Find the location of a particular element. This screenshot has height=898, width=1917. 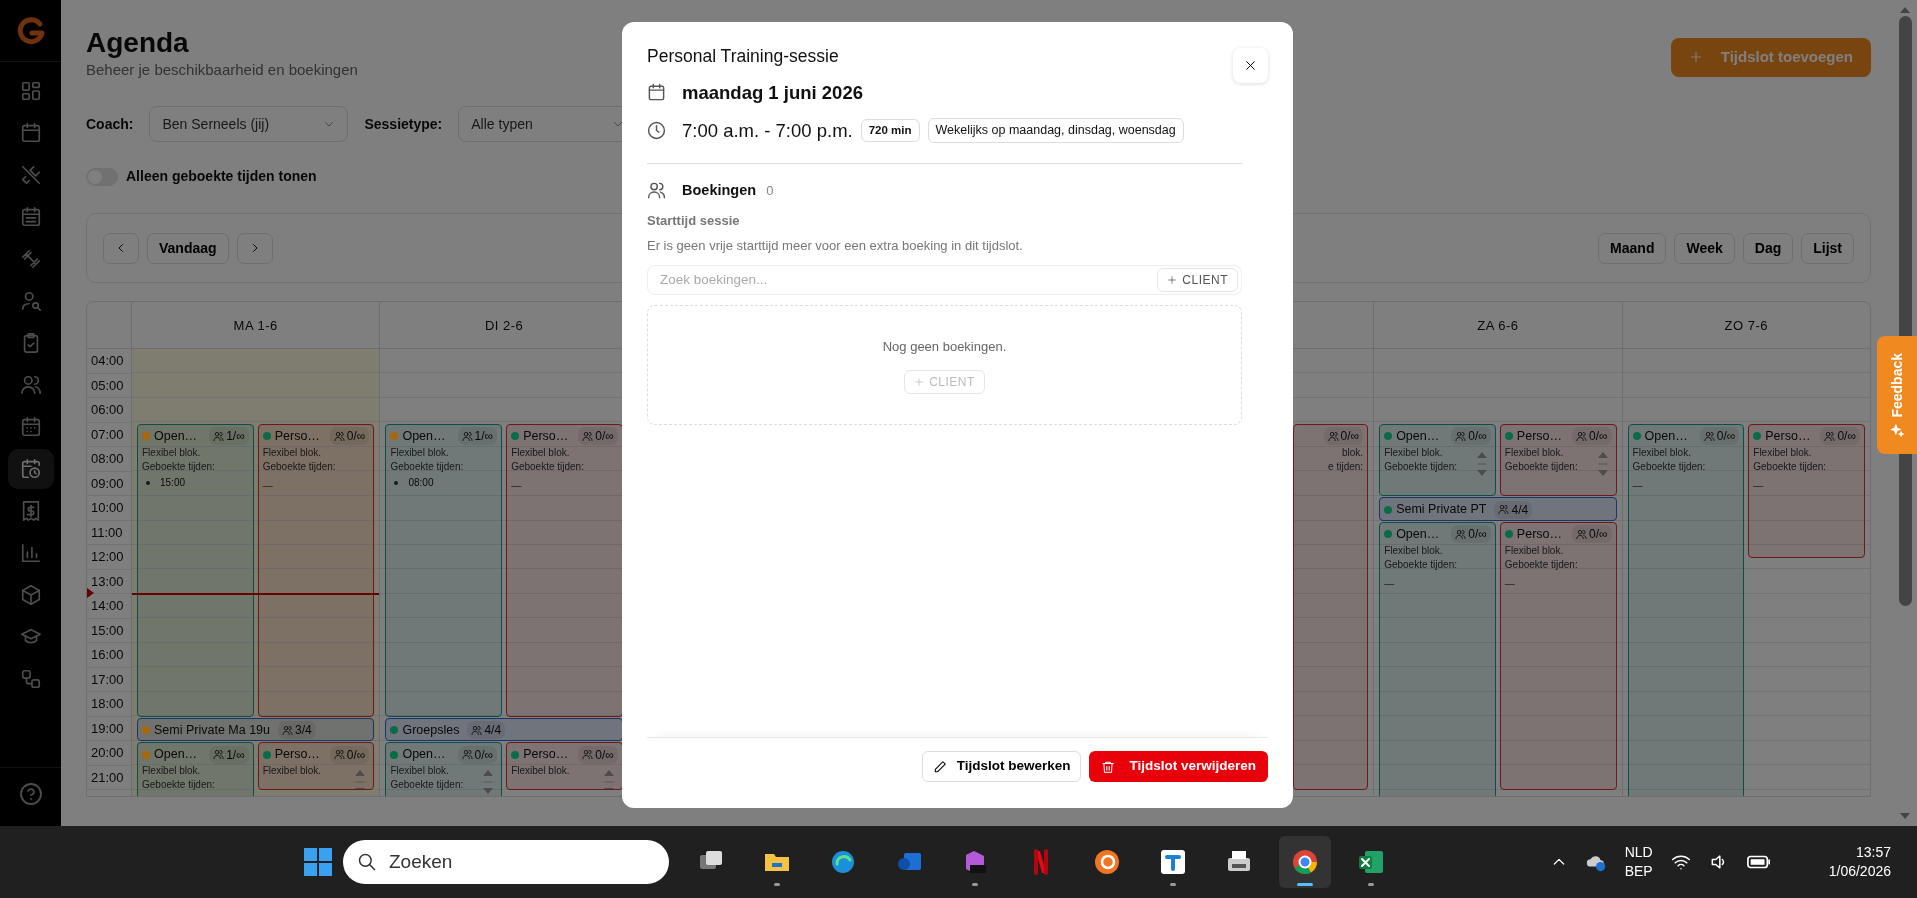

taskbar-search-field: Zoeken is located at coordinates (506, 862).